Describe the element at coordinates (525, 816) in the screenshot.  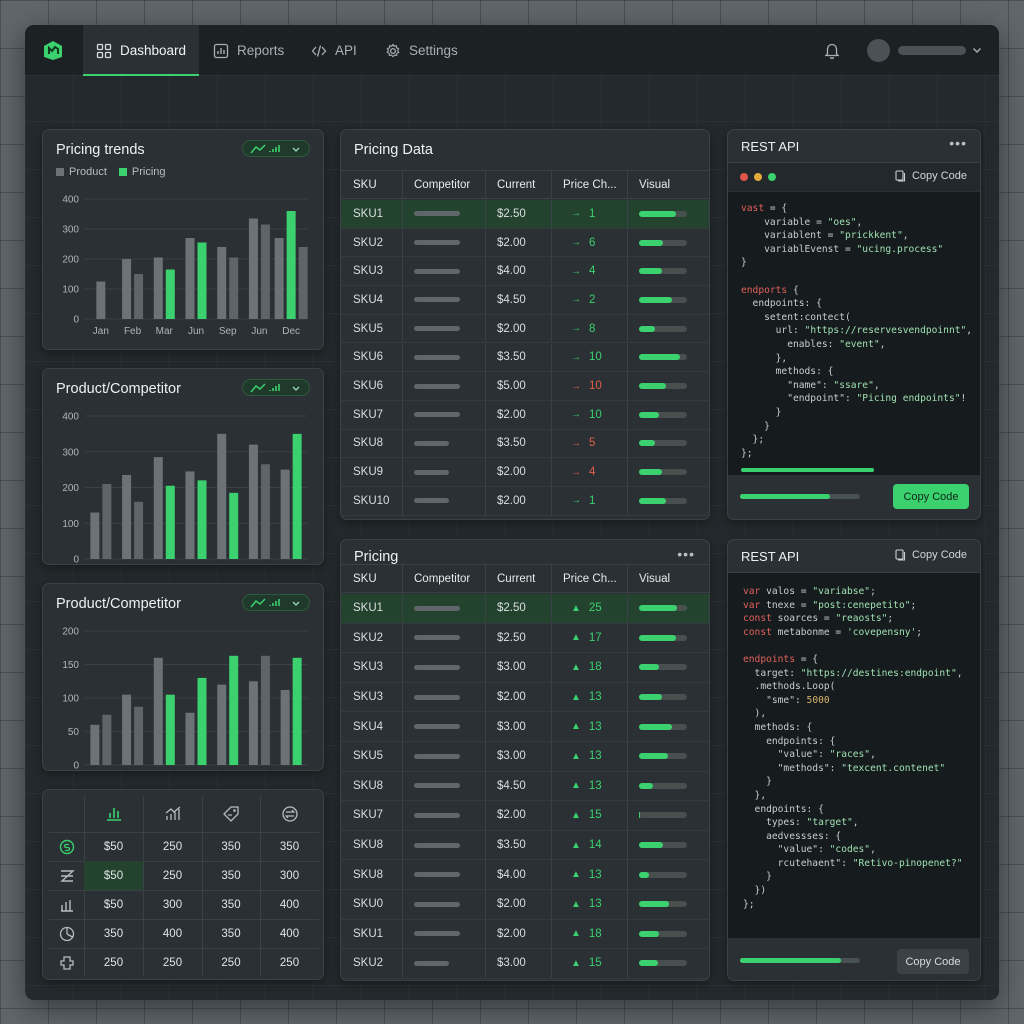
I see `table-row: SKU7 $2.00 ▲ 15` at that location.